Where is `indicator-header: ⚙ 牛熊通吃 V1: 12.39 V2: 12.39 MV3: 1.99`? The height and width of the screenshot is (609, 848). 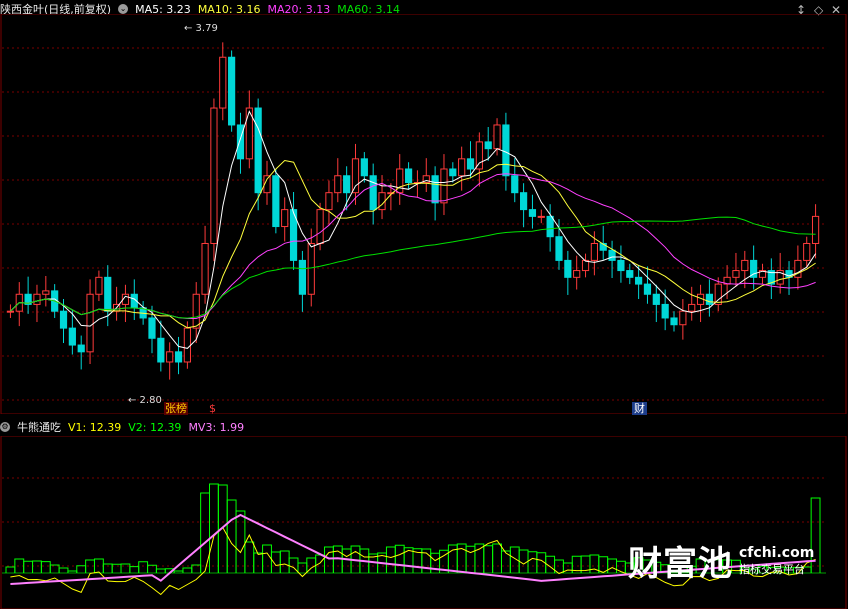
indicator-header: ⚙ 牛熊通吃 V1: 12.39 V2: 12.39 MV3: 1.99 is located at coordinates (125, 427).